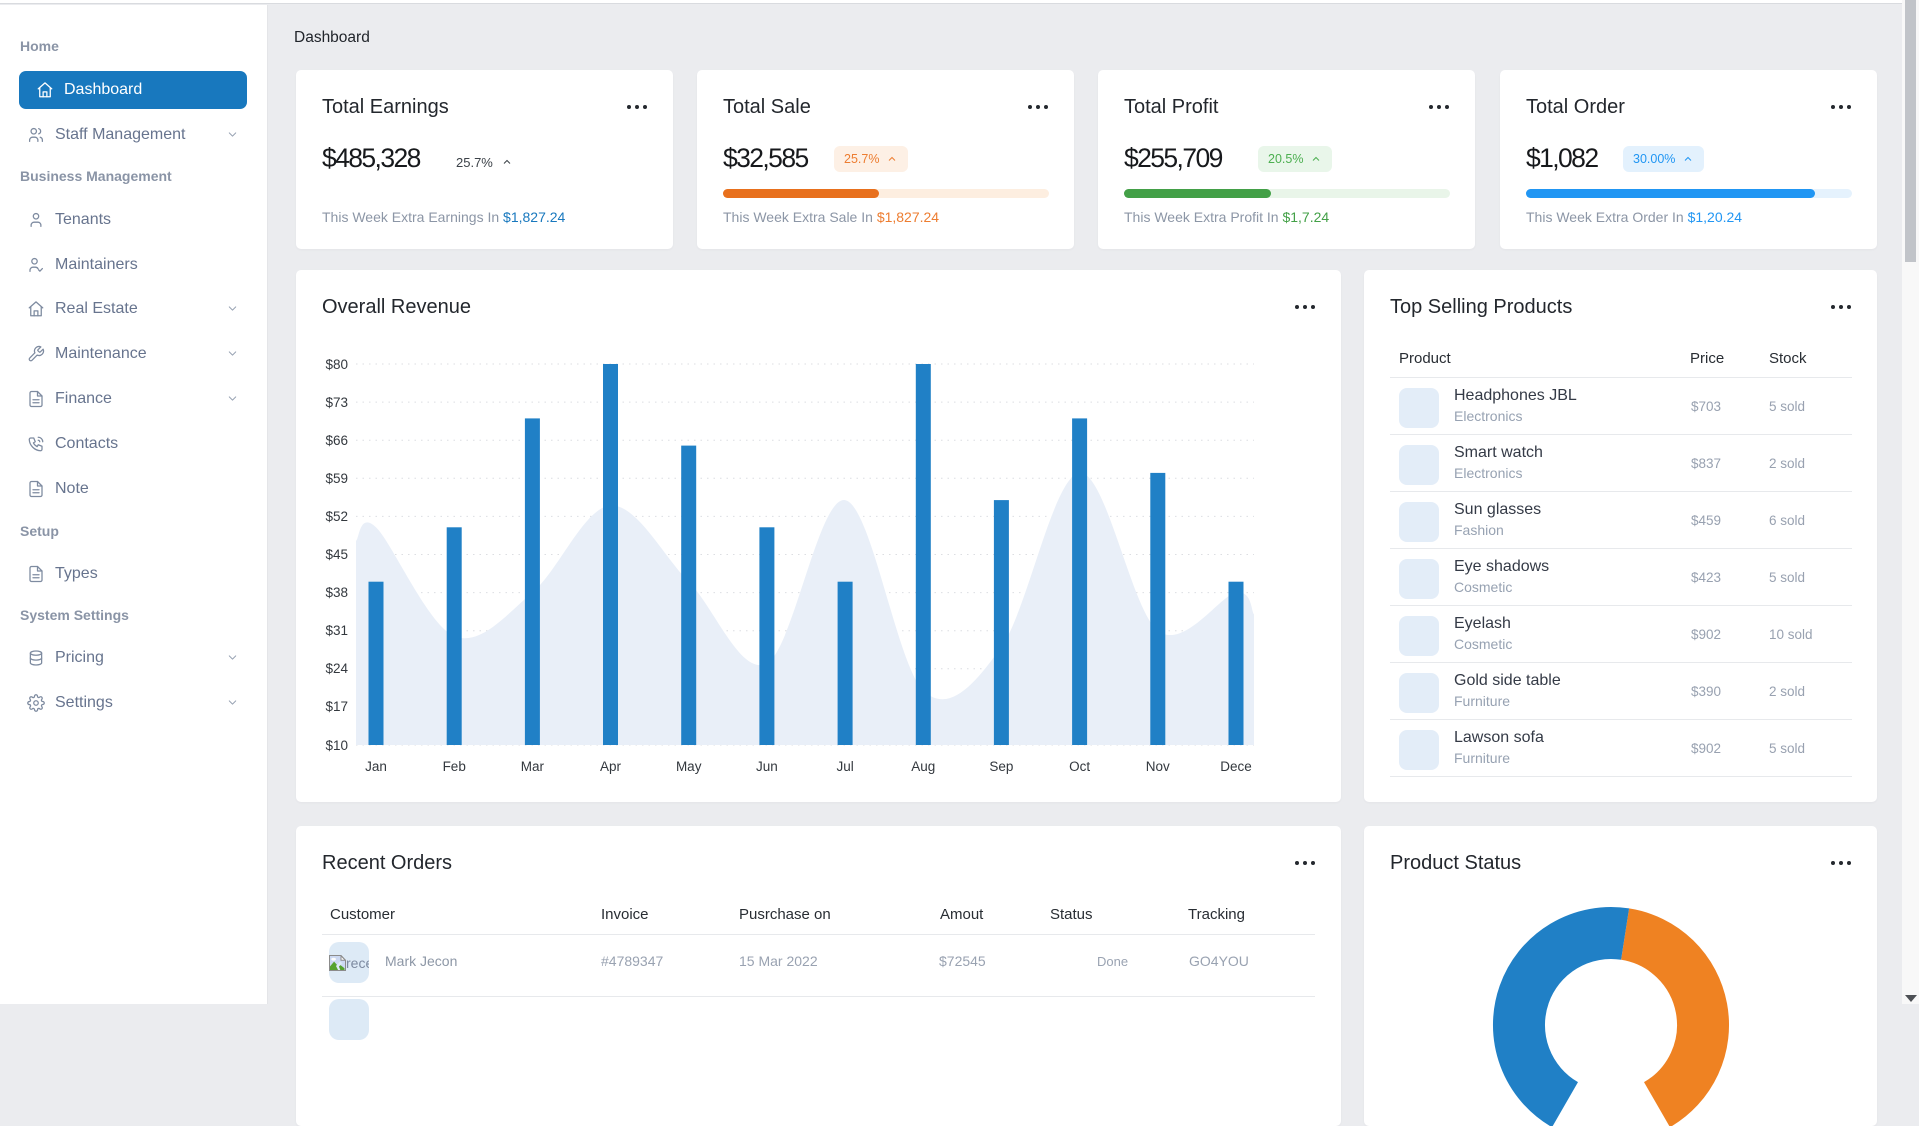 Image resolution: width=1919 pixels, height=1126 pixels. Describe the element at coordinates (454, 766) in the screenshot. I see `svg-text: Feb` at that location.